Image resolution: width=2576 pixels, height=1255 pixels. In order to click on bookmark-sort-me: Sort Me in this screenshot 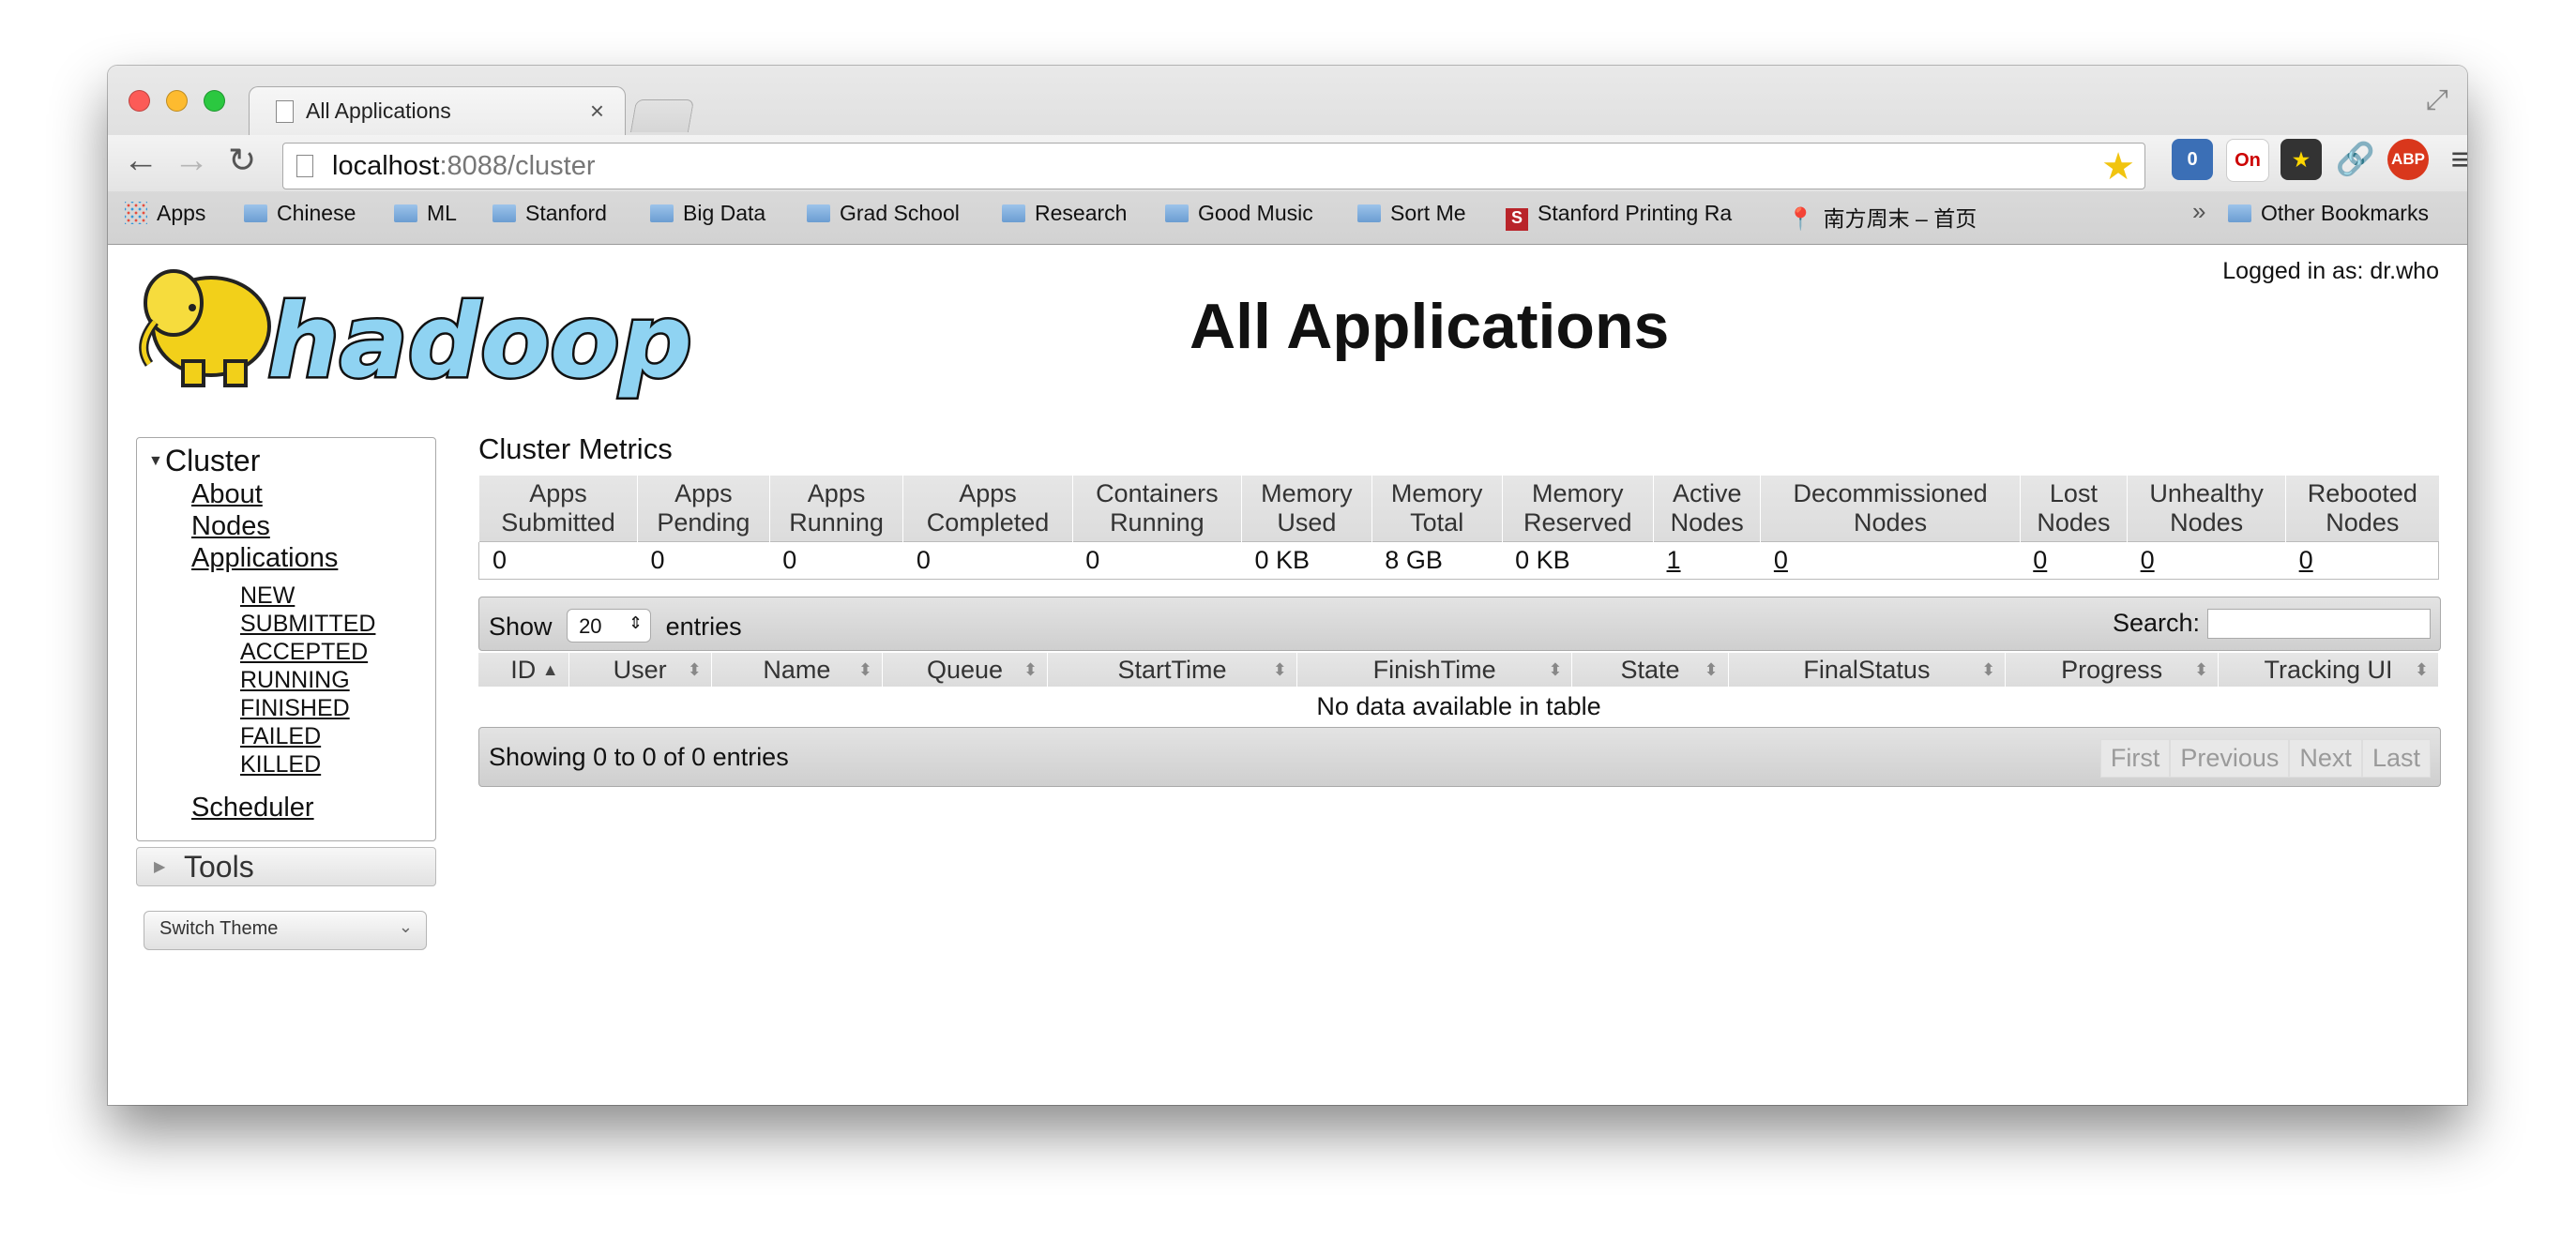, I will do `click(1411, 213)`.